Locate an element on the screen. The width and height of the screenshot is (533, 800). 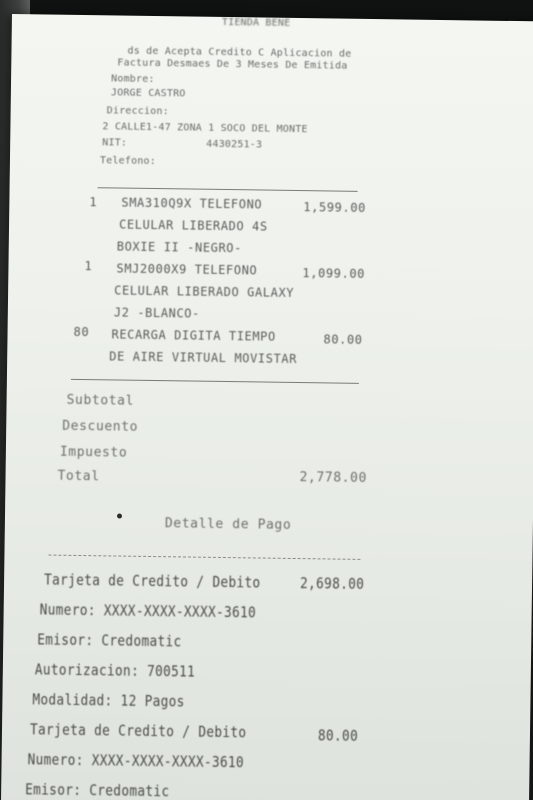
item-3-qty: 80 is located at coordinates (81, 332).